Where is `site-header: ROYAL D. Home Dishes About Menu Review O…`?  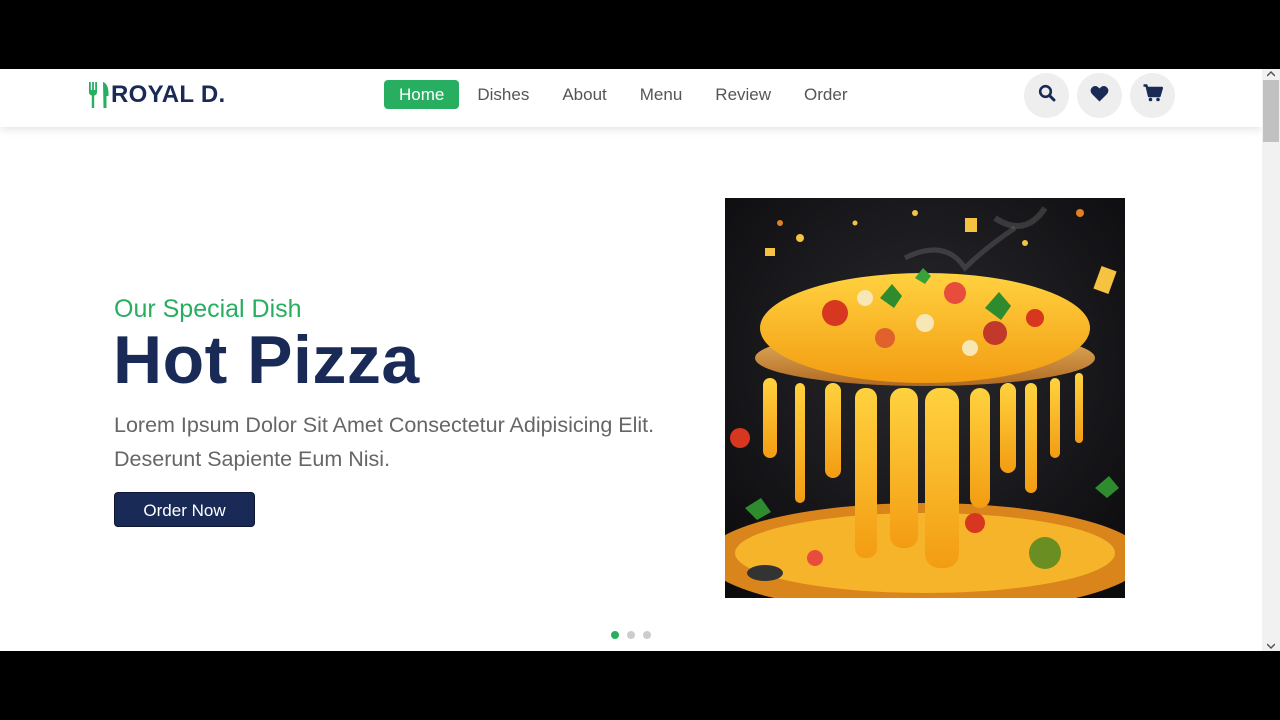
site-header: ROYAL D. Home Dishes About Menu Review O… is located at coordinates (631, 98).